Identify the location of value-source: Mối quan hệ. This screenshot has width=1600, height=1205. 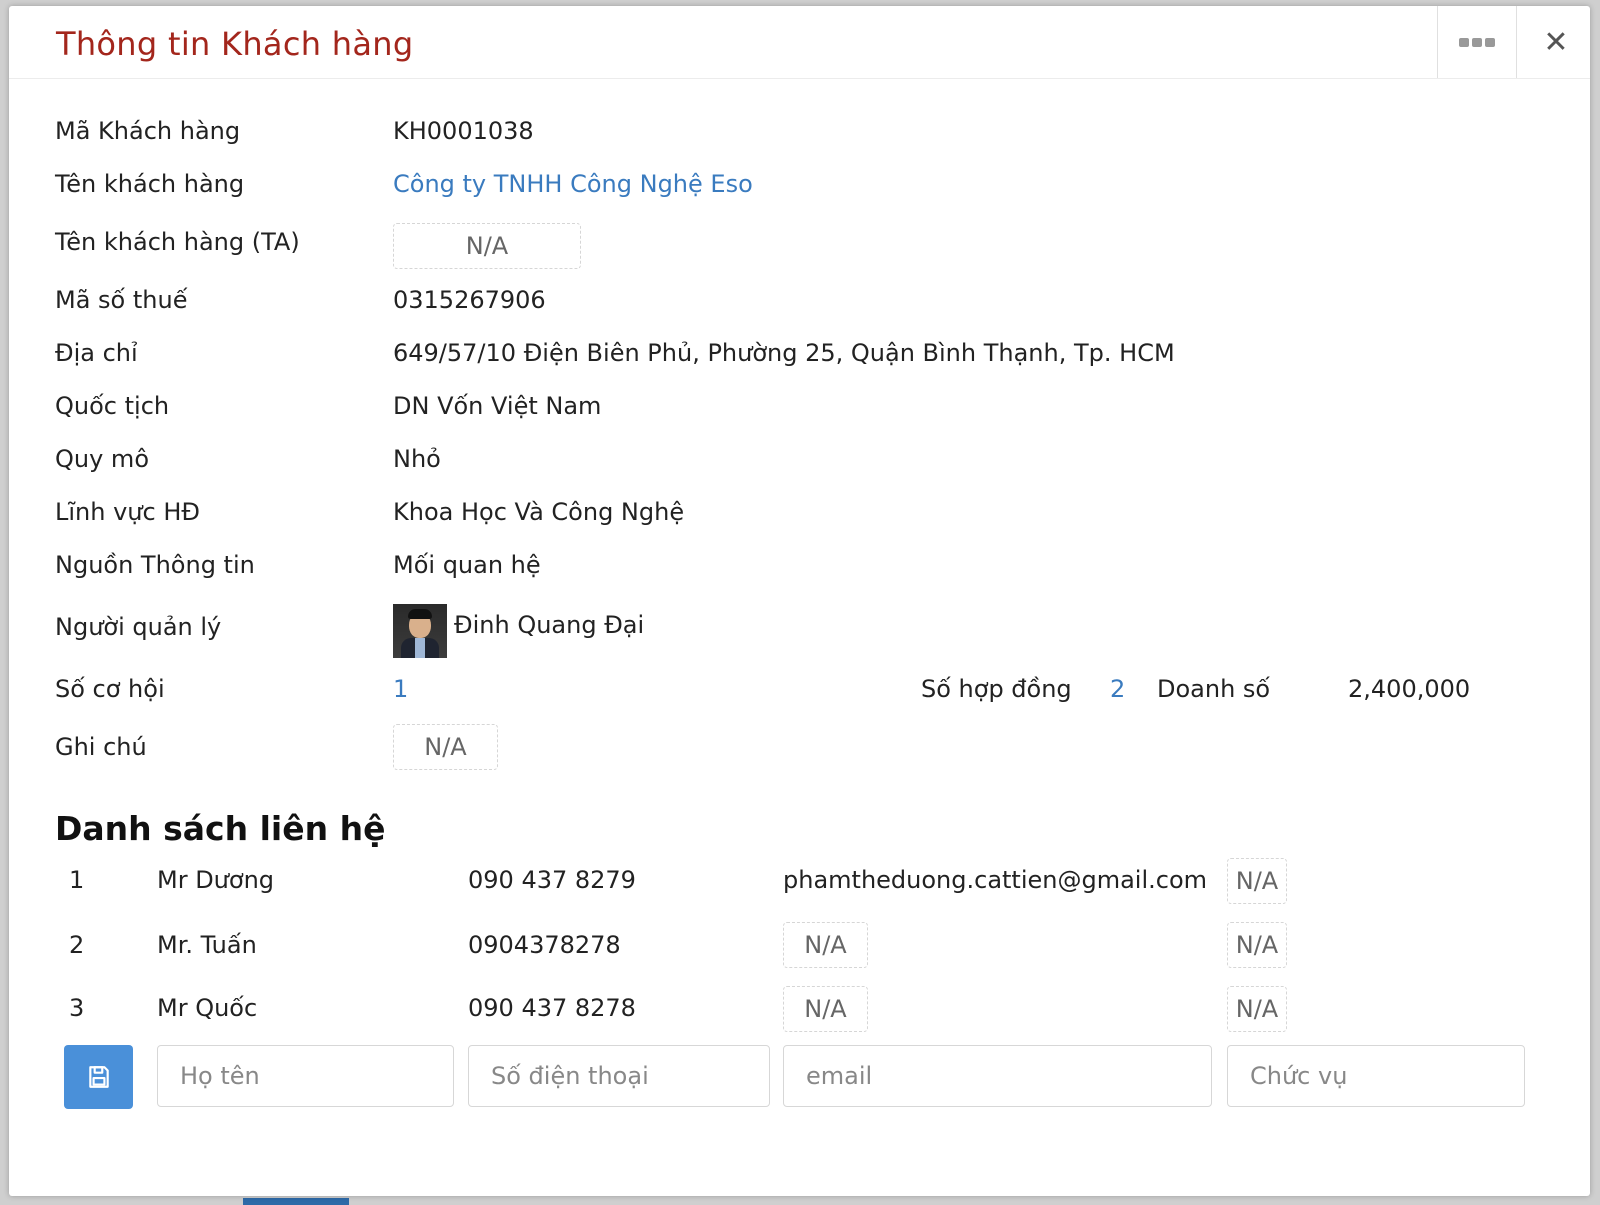
(467, 565).